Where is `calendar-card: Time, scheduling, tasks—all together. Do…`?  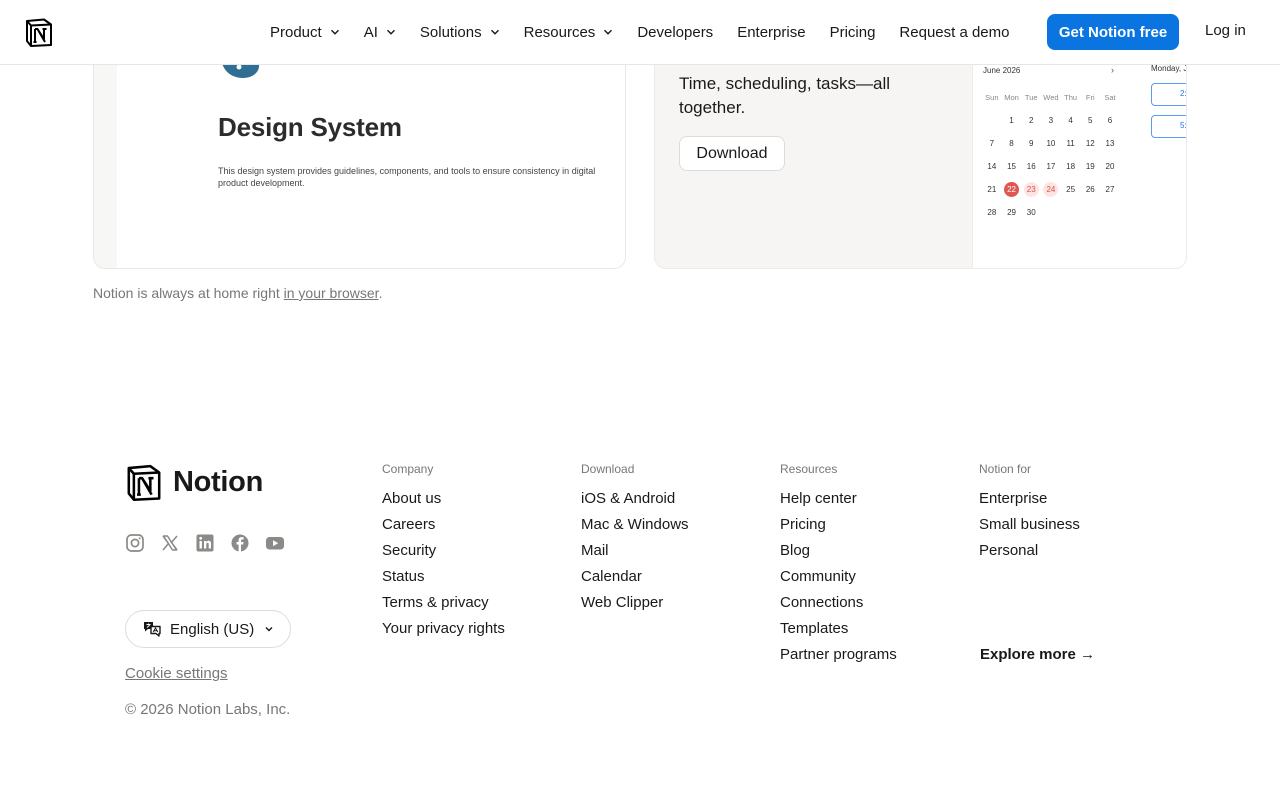 calendar-card: Time, scheduling, tasks—all together. Do… is located at coordinates (920, 154).